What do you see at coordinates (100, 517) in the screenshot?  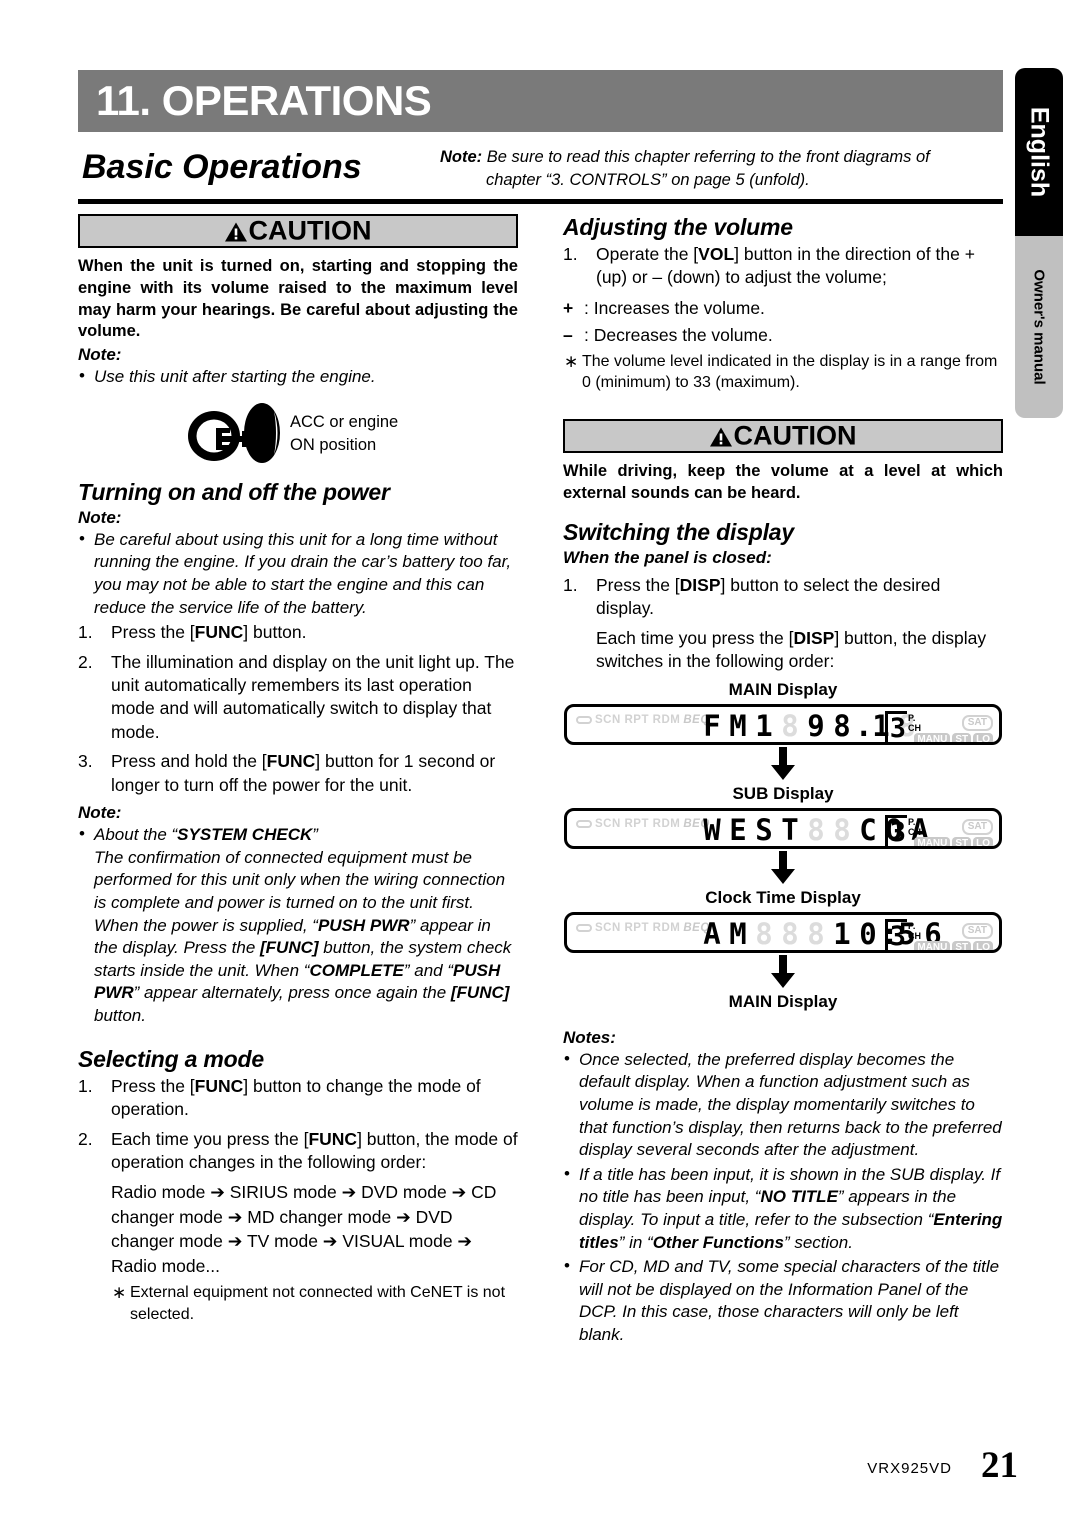 I see `turning-power-note-label: Note:` at bounding box center [100, 517].